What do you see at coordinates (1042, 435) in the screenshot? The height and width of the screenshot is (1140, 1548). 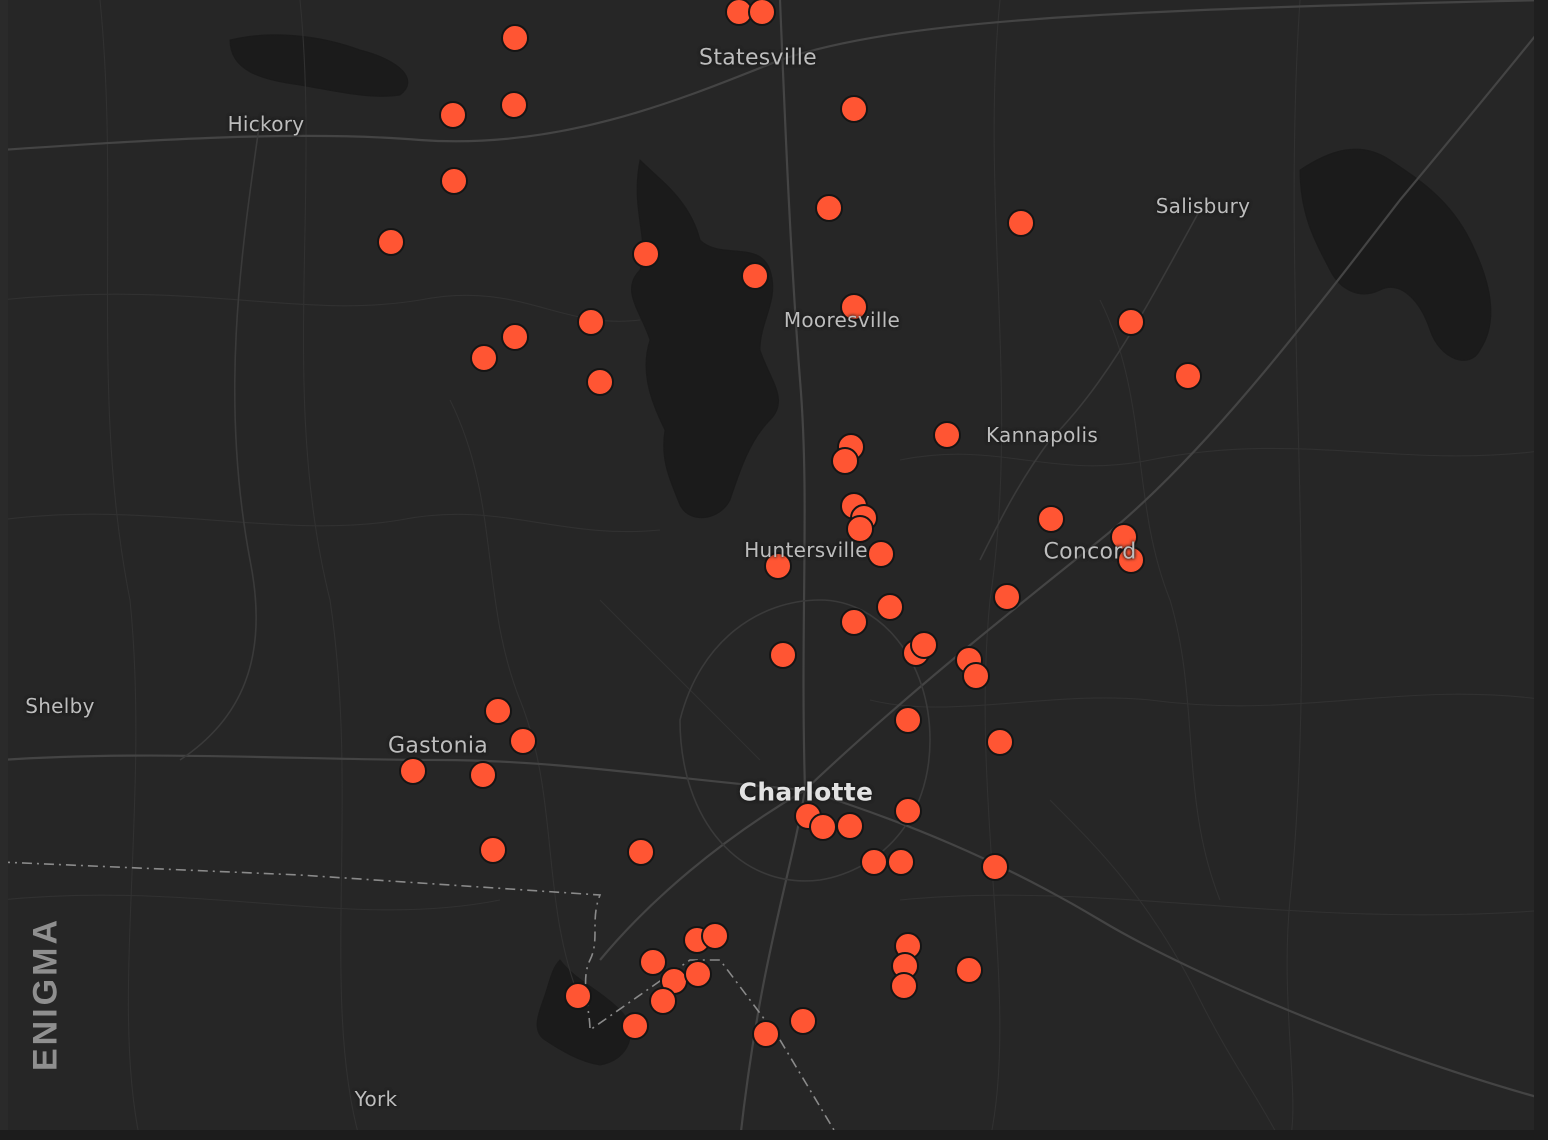 I see `city-label-kannapolis: Kannapolis` at bounding box center [1042, 435].